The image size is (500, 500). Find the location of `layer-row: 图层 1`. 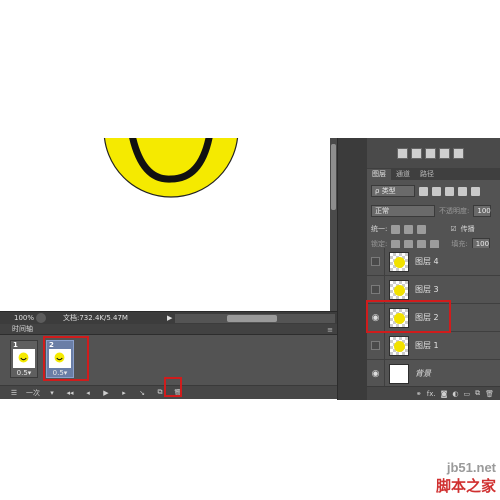

layer-row: 图层 1 is located at coordinates (433, 345).